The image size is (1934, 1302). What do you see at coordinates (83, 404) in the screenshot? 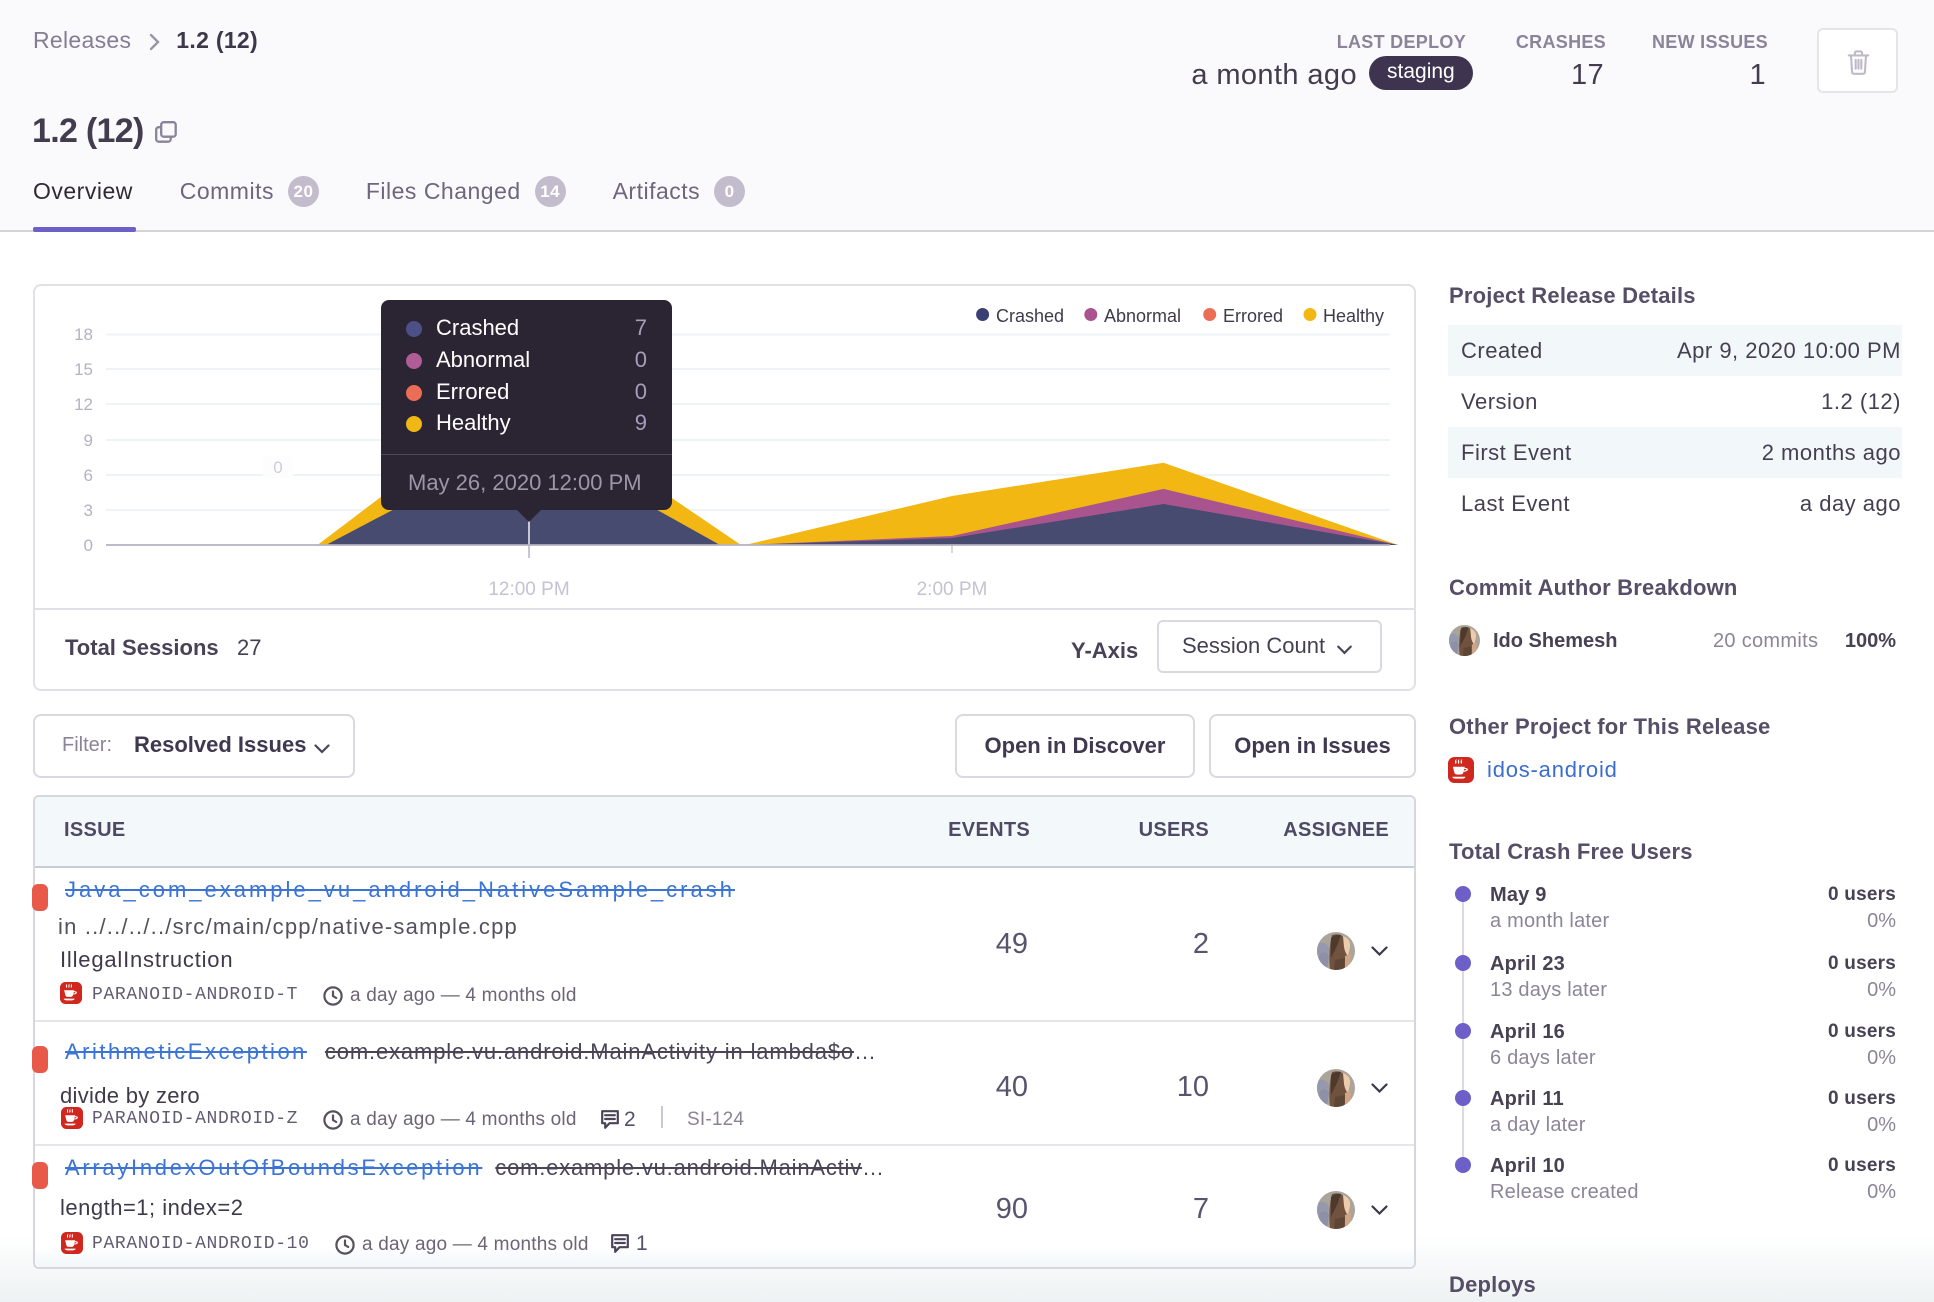
I see `svg-text: 12` at bounding box center [83, 404].